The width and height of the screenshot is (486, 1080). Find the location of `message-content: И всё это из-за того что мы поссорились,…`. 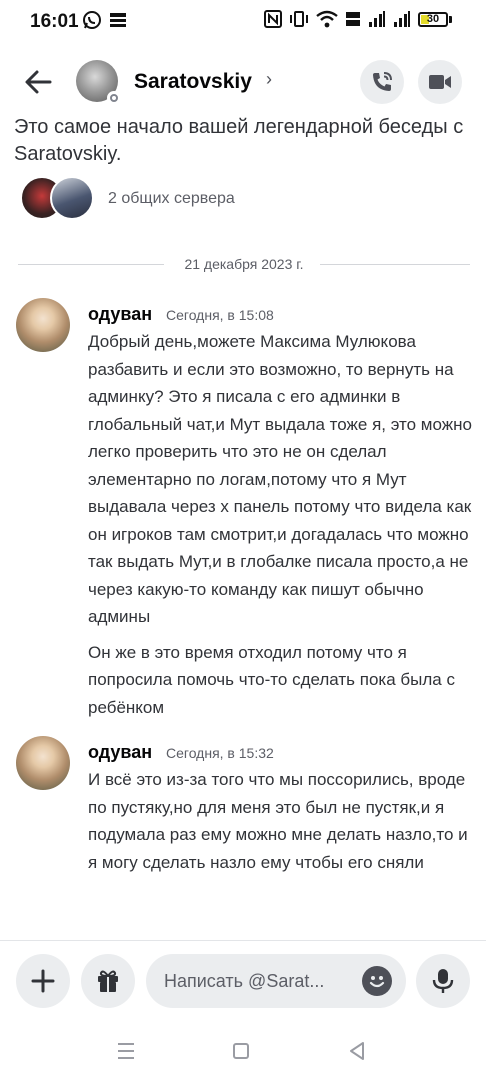

message-content: И всё это из-за того что мы поссорились,… is located at coordinates (280, 825).